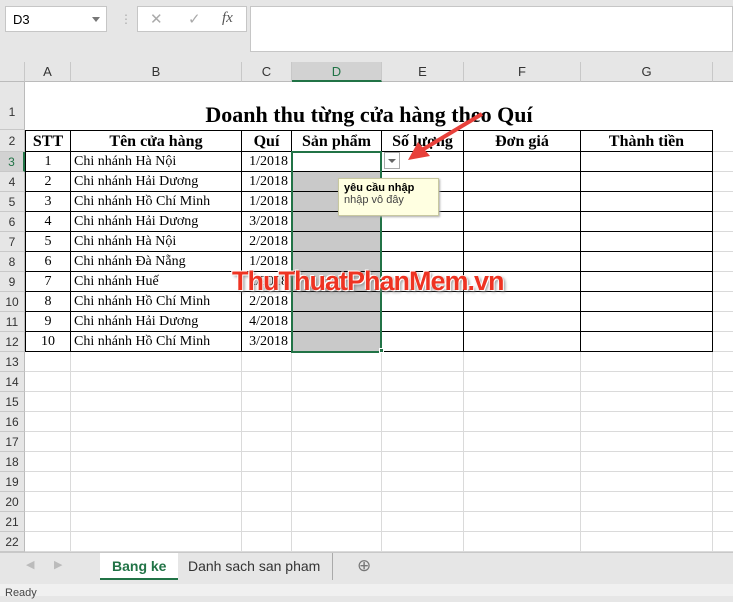 This screenshot has height=602, width=733. Describe the element at coordinates (48, 262) in the screenshot. I see `data-cell: 6` at that location.